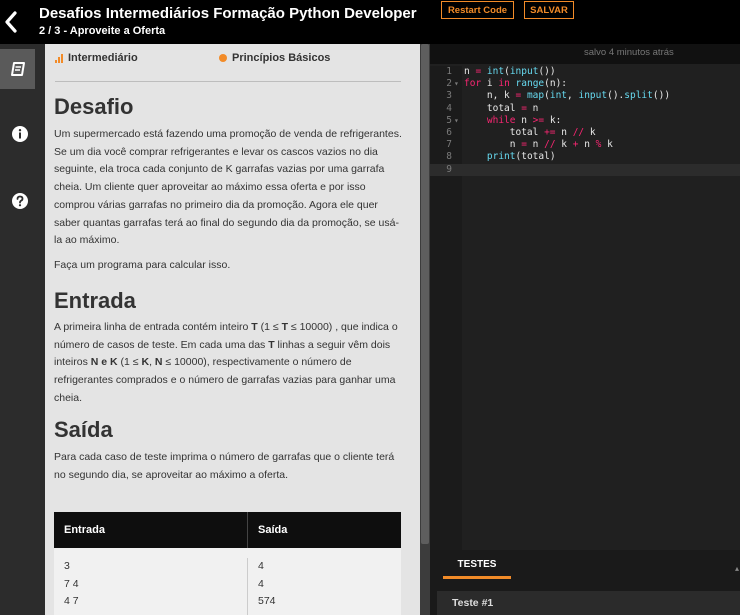 The width and height of the screenshot is (740, 615). Describe the element at coordinates (83, 429) in the screenshot. I see `output-heading: Saída` at that location.